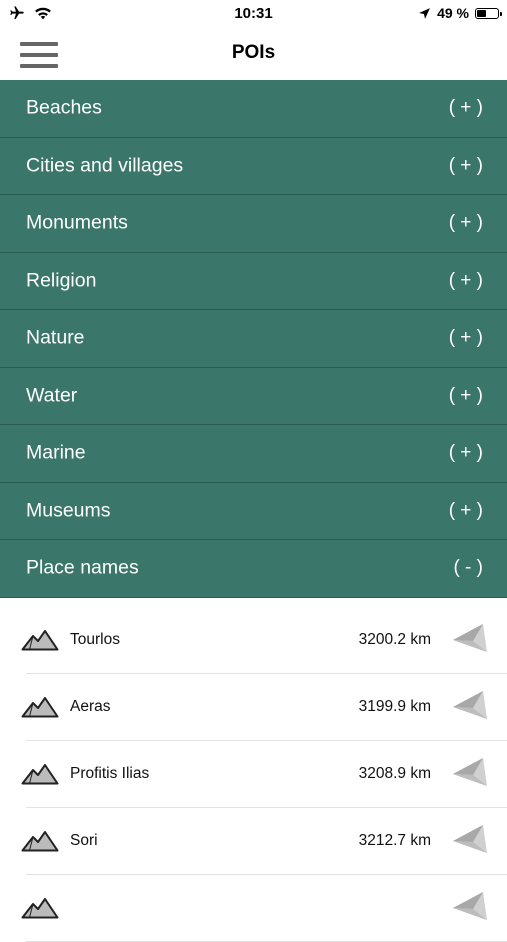 This screenshot has height=942, width=507. Describe the element at coordinates (253, 14) in the screenshot. I see `status-bar: 10:31 49 %` at that location.